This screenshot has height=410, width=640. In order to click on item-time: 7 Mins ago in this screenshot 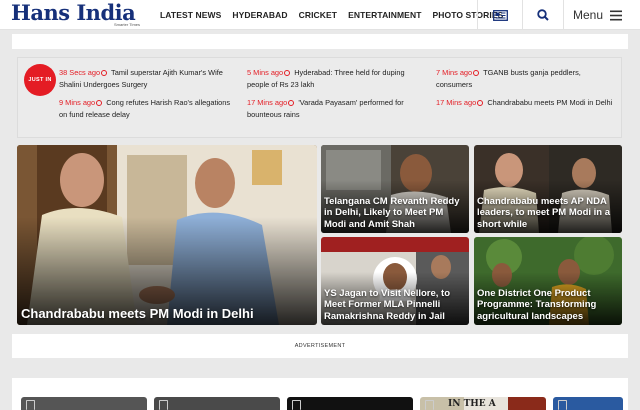, I will do `click(454, 72)`.